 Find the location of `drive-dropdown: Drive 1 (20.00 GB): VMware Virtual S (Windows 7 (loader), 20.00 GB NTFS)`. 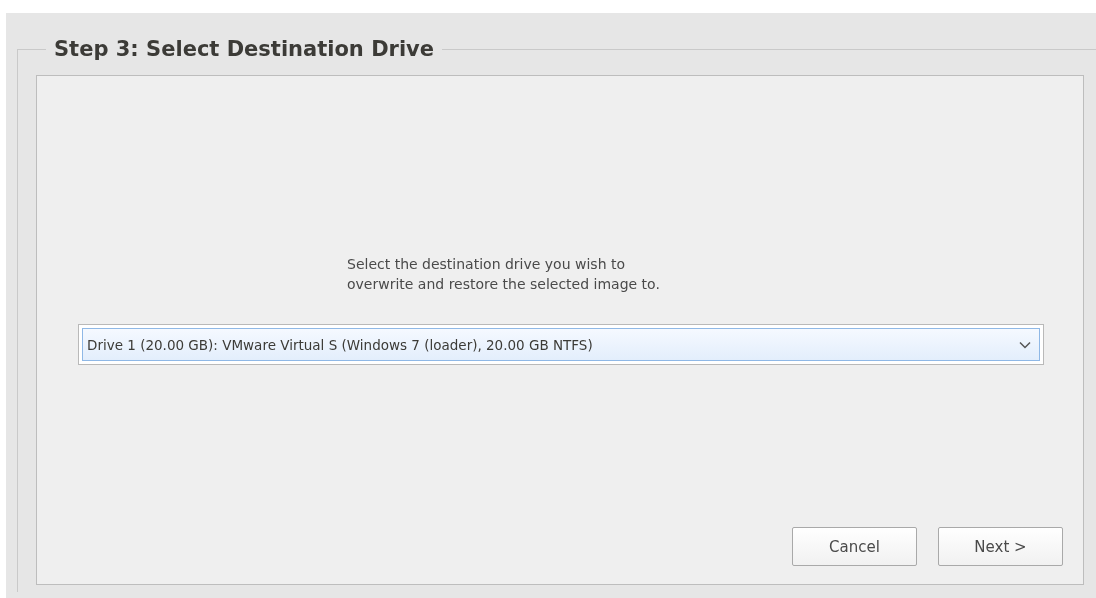

drive-dropdown: Drive 1 (20.00 GB): VMware Virtual S (Windows 7 (loader), 20.00 GB NTFS) is located at coordinates (561, 344).